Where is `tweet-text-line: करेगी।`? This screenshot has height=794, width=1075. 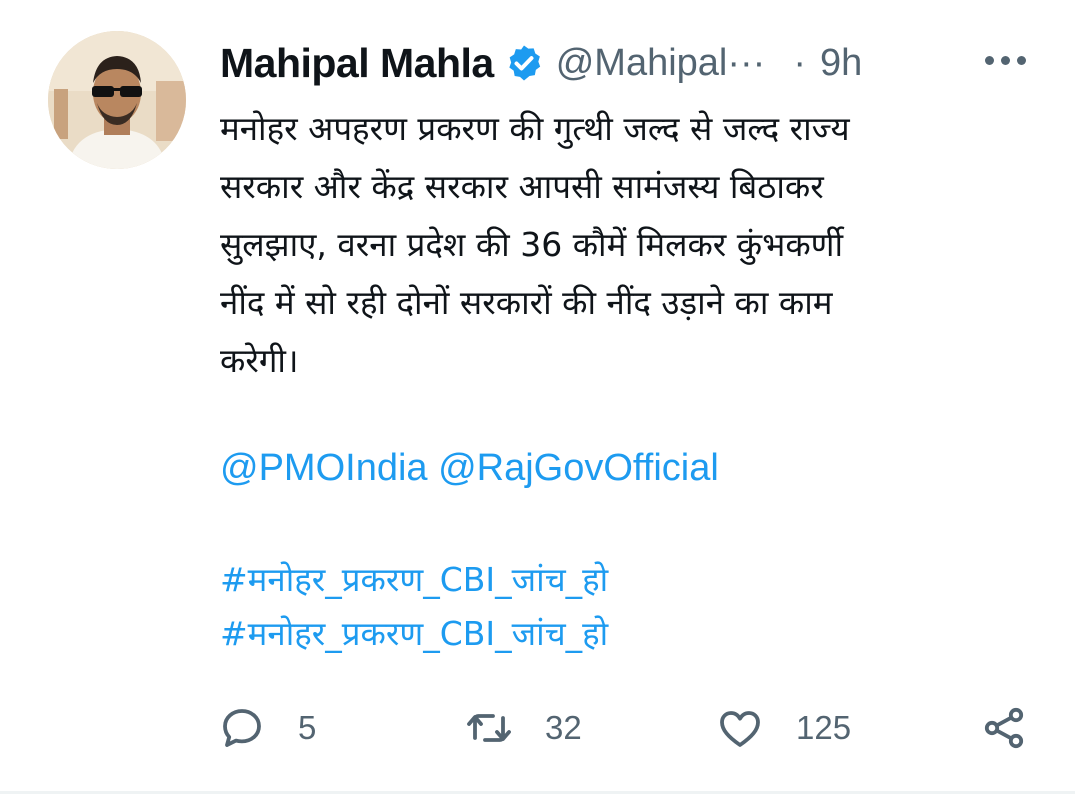
tweet-text-line: करेगी। is located at coordinates (259, 360).